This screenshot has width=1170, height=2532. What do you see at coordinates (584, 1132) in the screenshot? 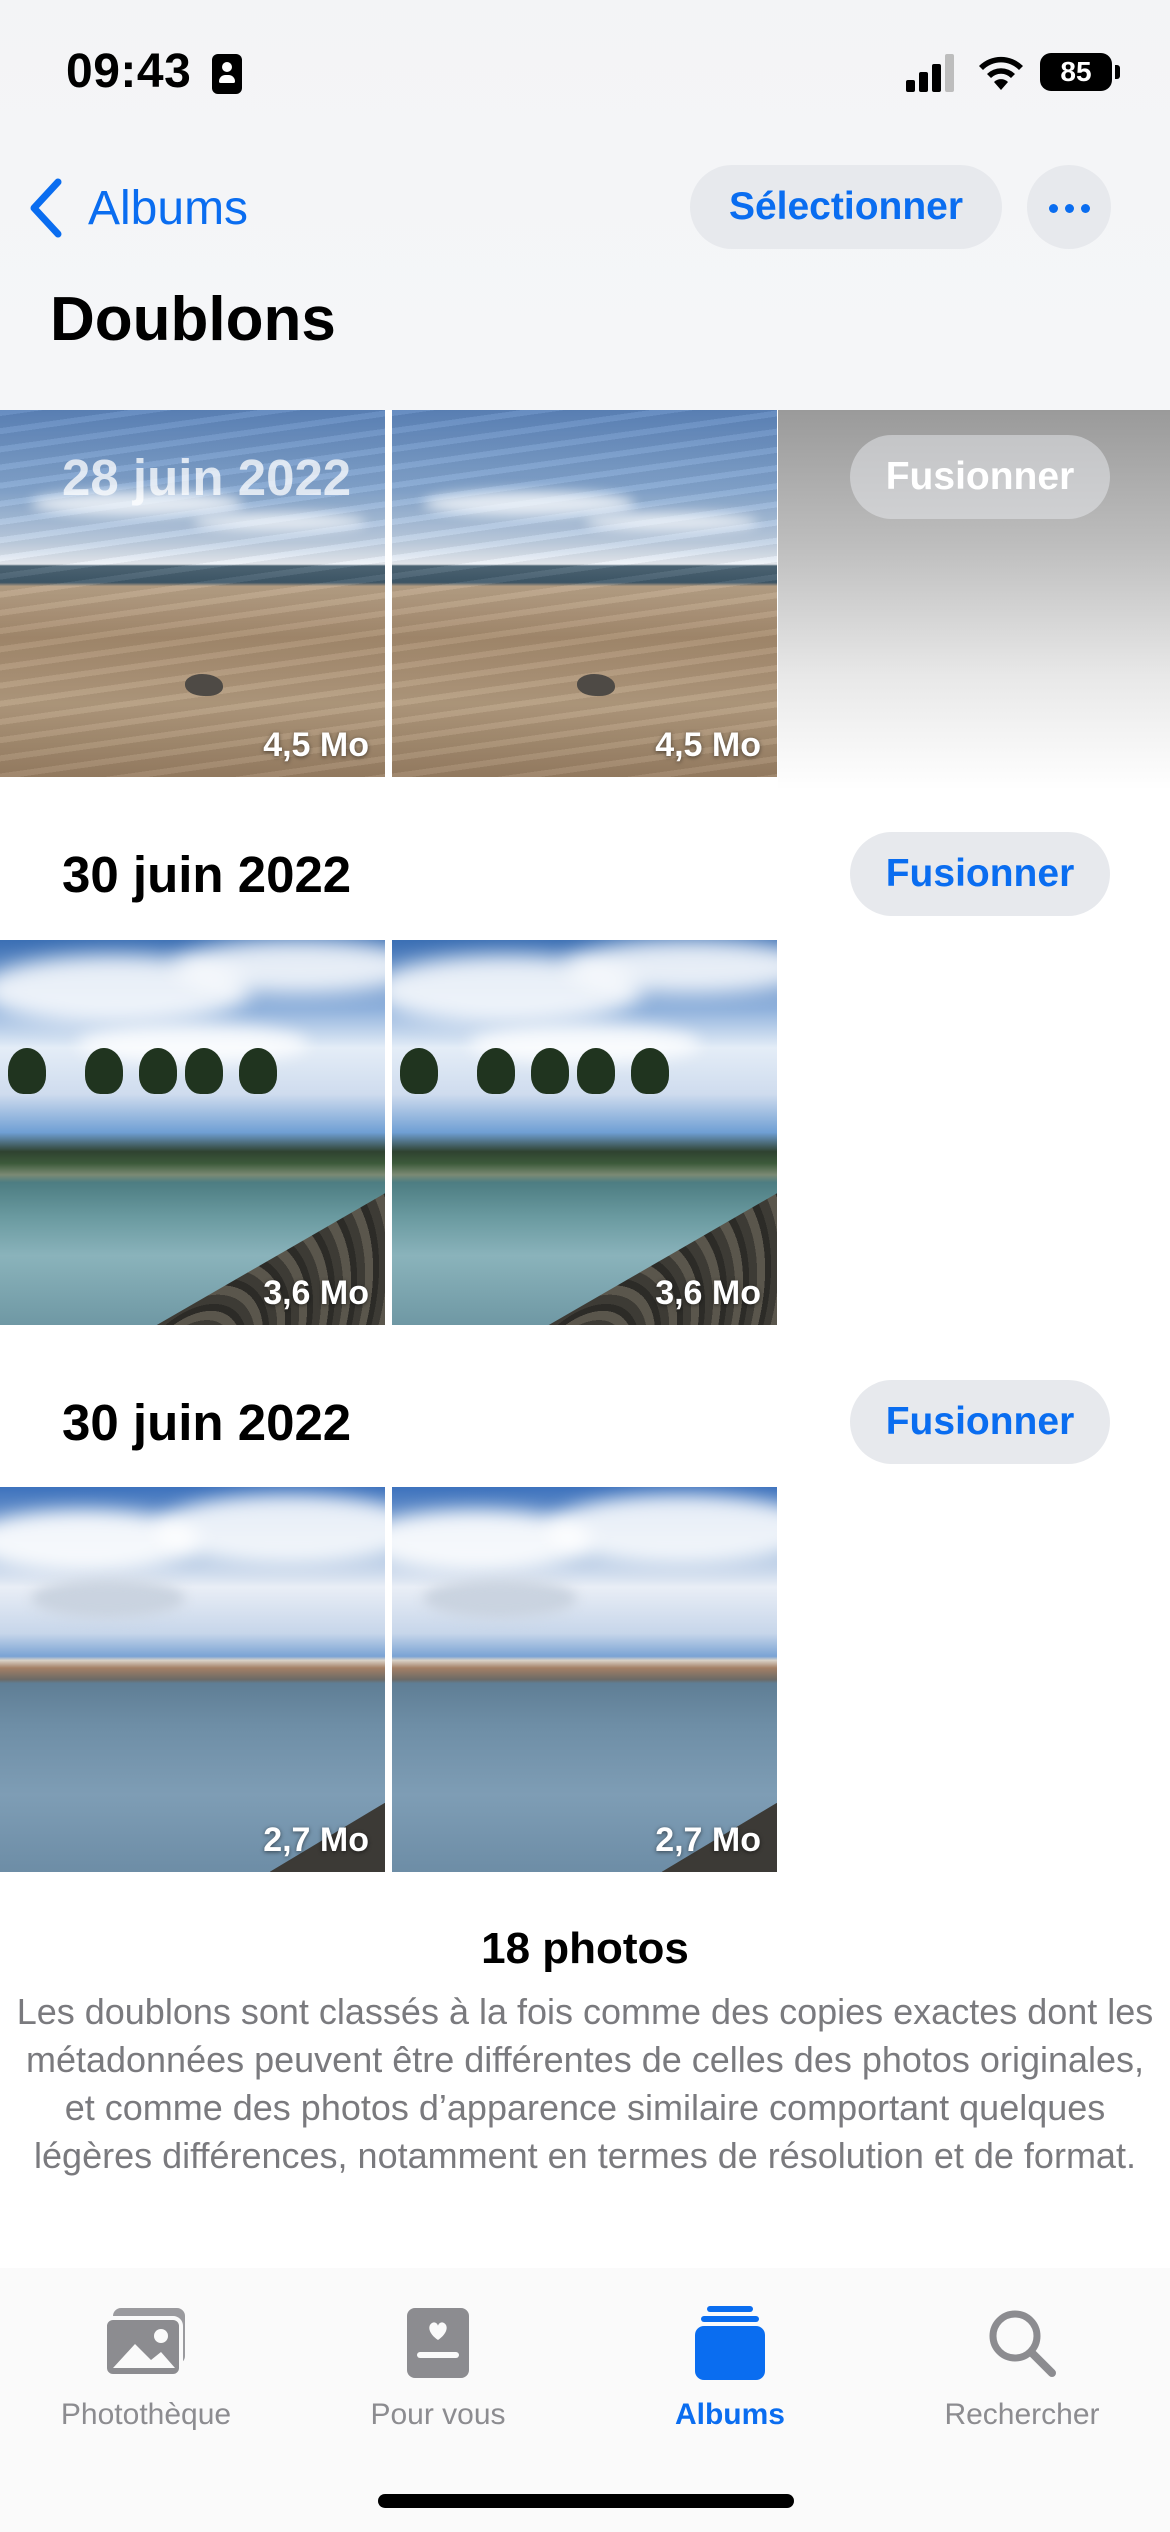
I see `photo-canal-2: 3,6 Mo` at bounding box center [584, 1132].